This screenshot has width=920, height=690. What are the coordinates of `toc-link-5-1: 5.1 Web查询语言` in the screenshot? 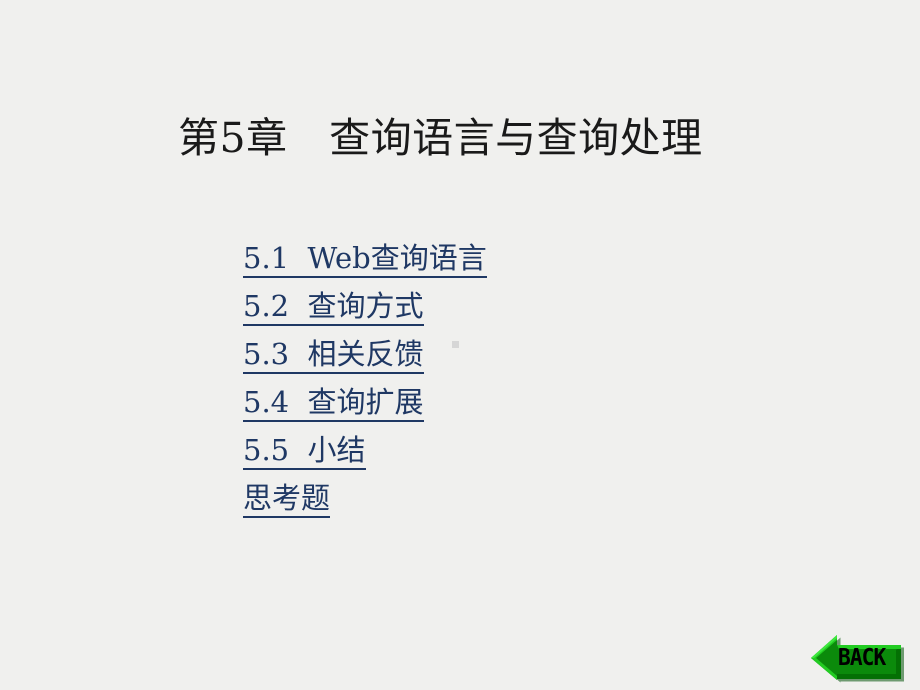 It's located at (365, 259).